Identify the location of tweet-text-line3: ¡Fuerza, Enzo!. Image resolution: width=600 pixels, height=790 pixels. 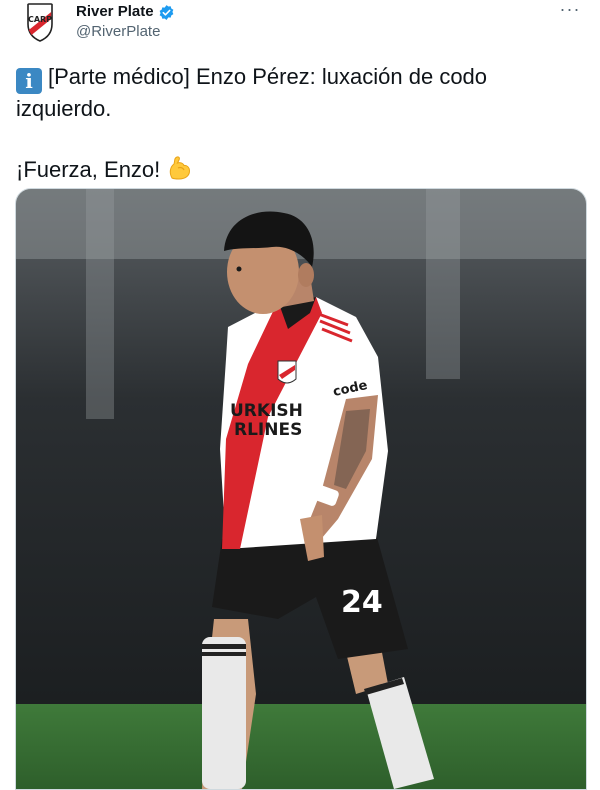
(88, 169).